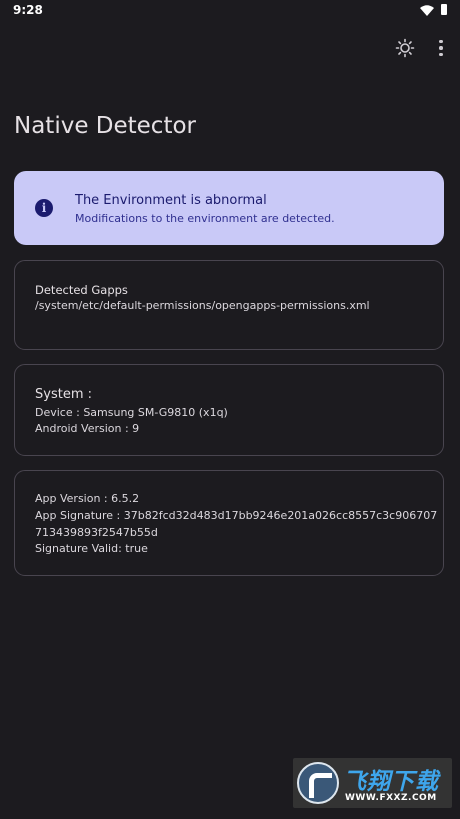  Describe the element at coordinates (171, 200) in the screenshot. I see `alert-title: The Environment is abnormal` at that location.